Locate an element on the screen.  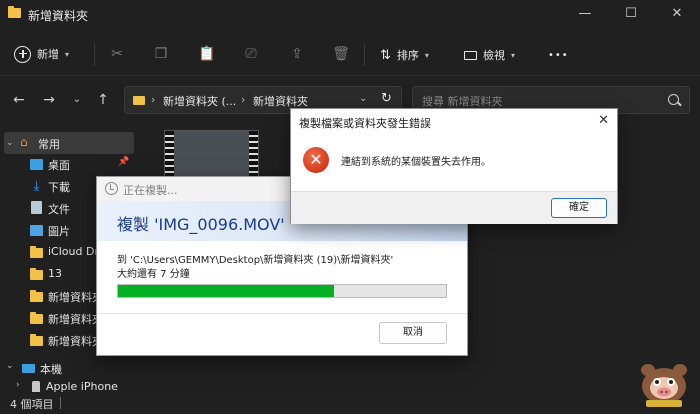
sidebar-item-label: 圖片 is located at coordinates (59, 231).